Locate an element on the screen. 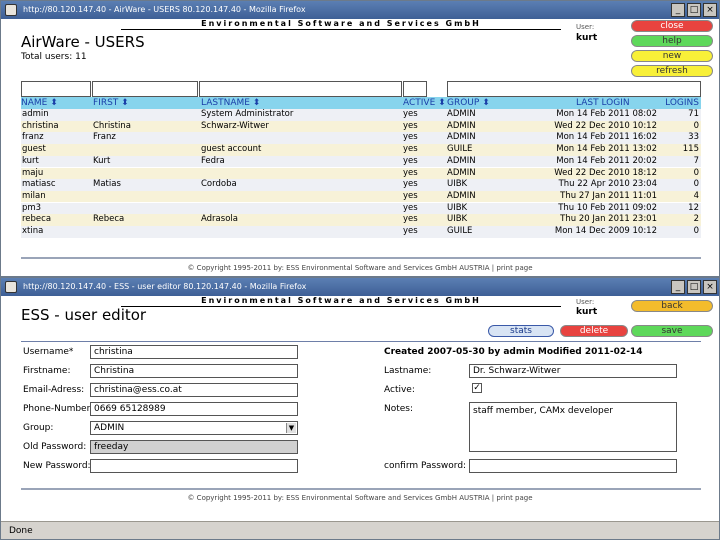  refresh-button: refresh is located at coordinates (672, 71).